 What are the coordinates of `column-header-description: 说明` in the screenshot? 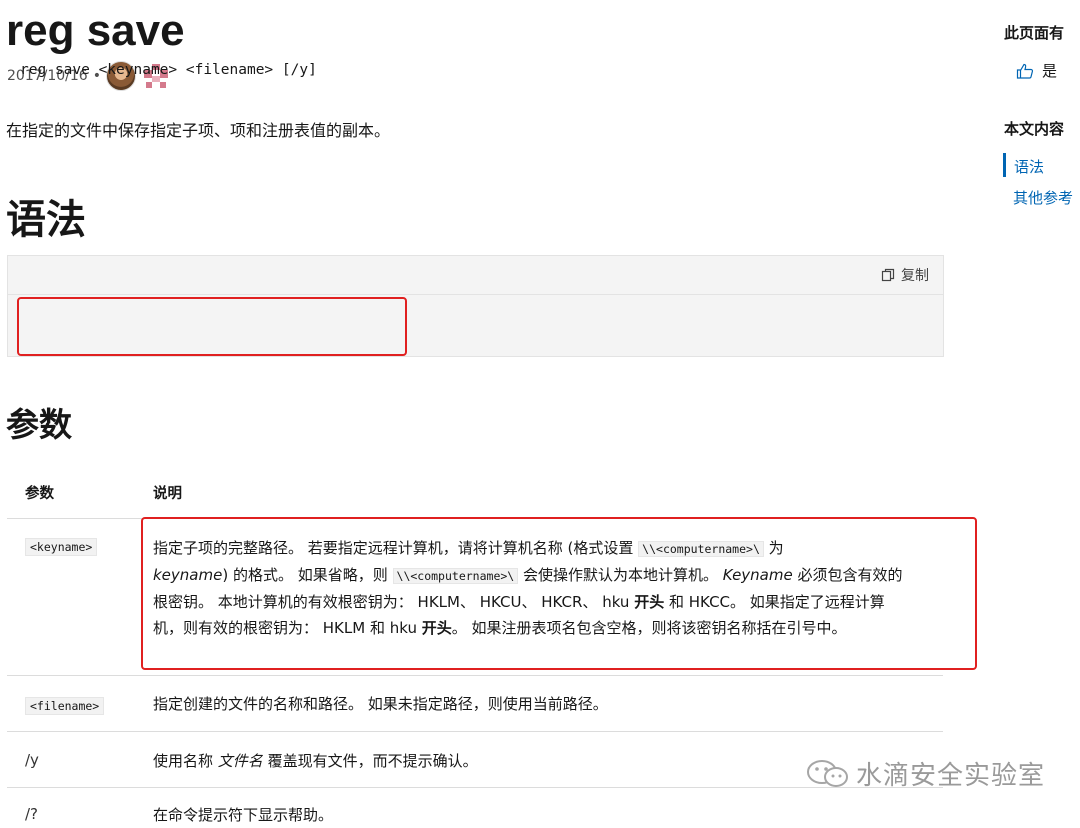 It's located at (167, 494).